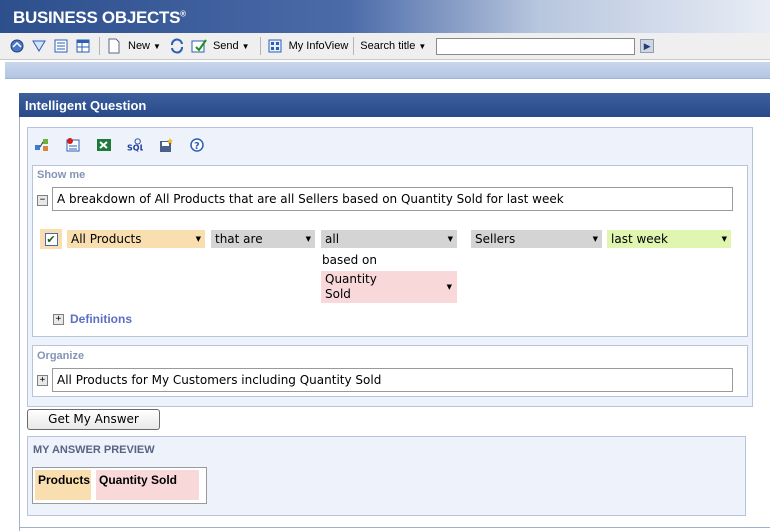 This screenshot has width=770, height=531. What do you see at coordinates (647, 46) in the screenshot?
I see `go-arrow-icon: ▶` at bounding box center [647, 46].